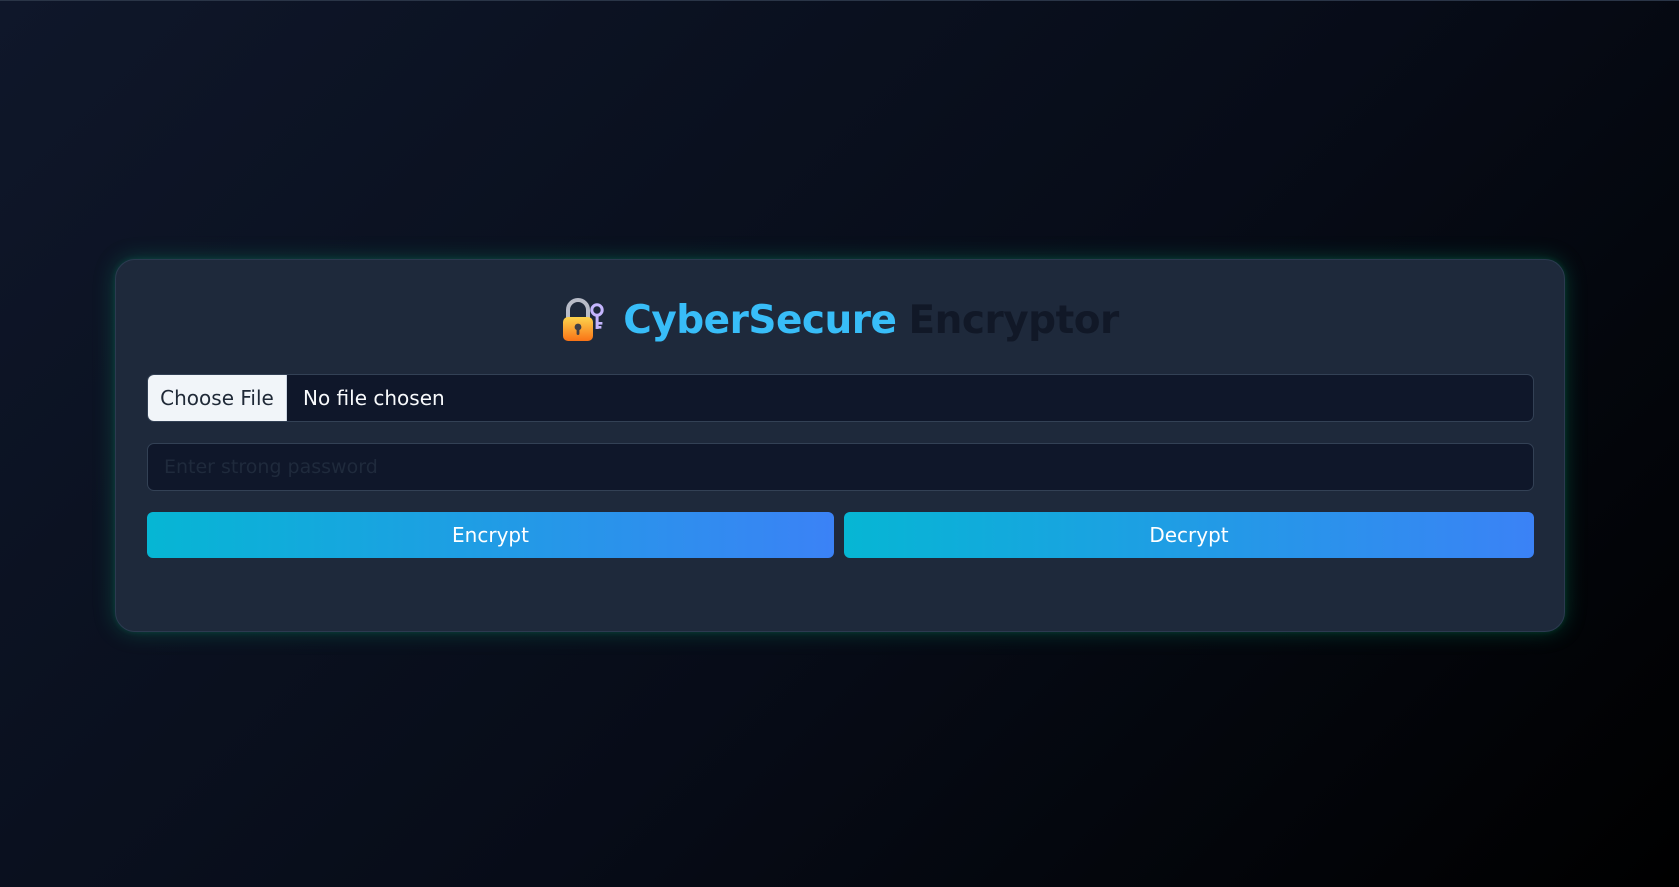  What do you see at coordinates (1189, 535) in the screenshot?
I see `decrypt-button: Decrypt` at bounding box center [1189, 535].